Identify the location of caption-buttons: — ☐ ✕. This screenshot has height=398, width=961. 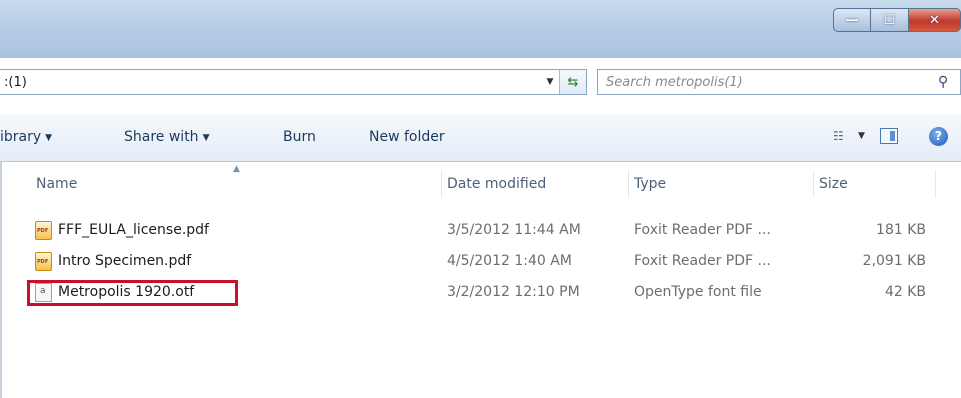
(897, 20).